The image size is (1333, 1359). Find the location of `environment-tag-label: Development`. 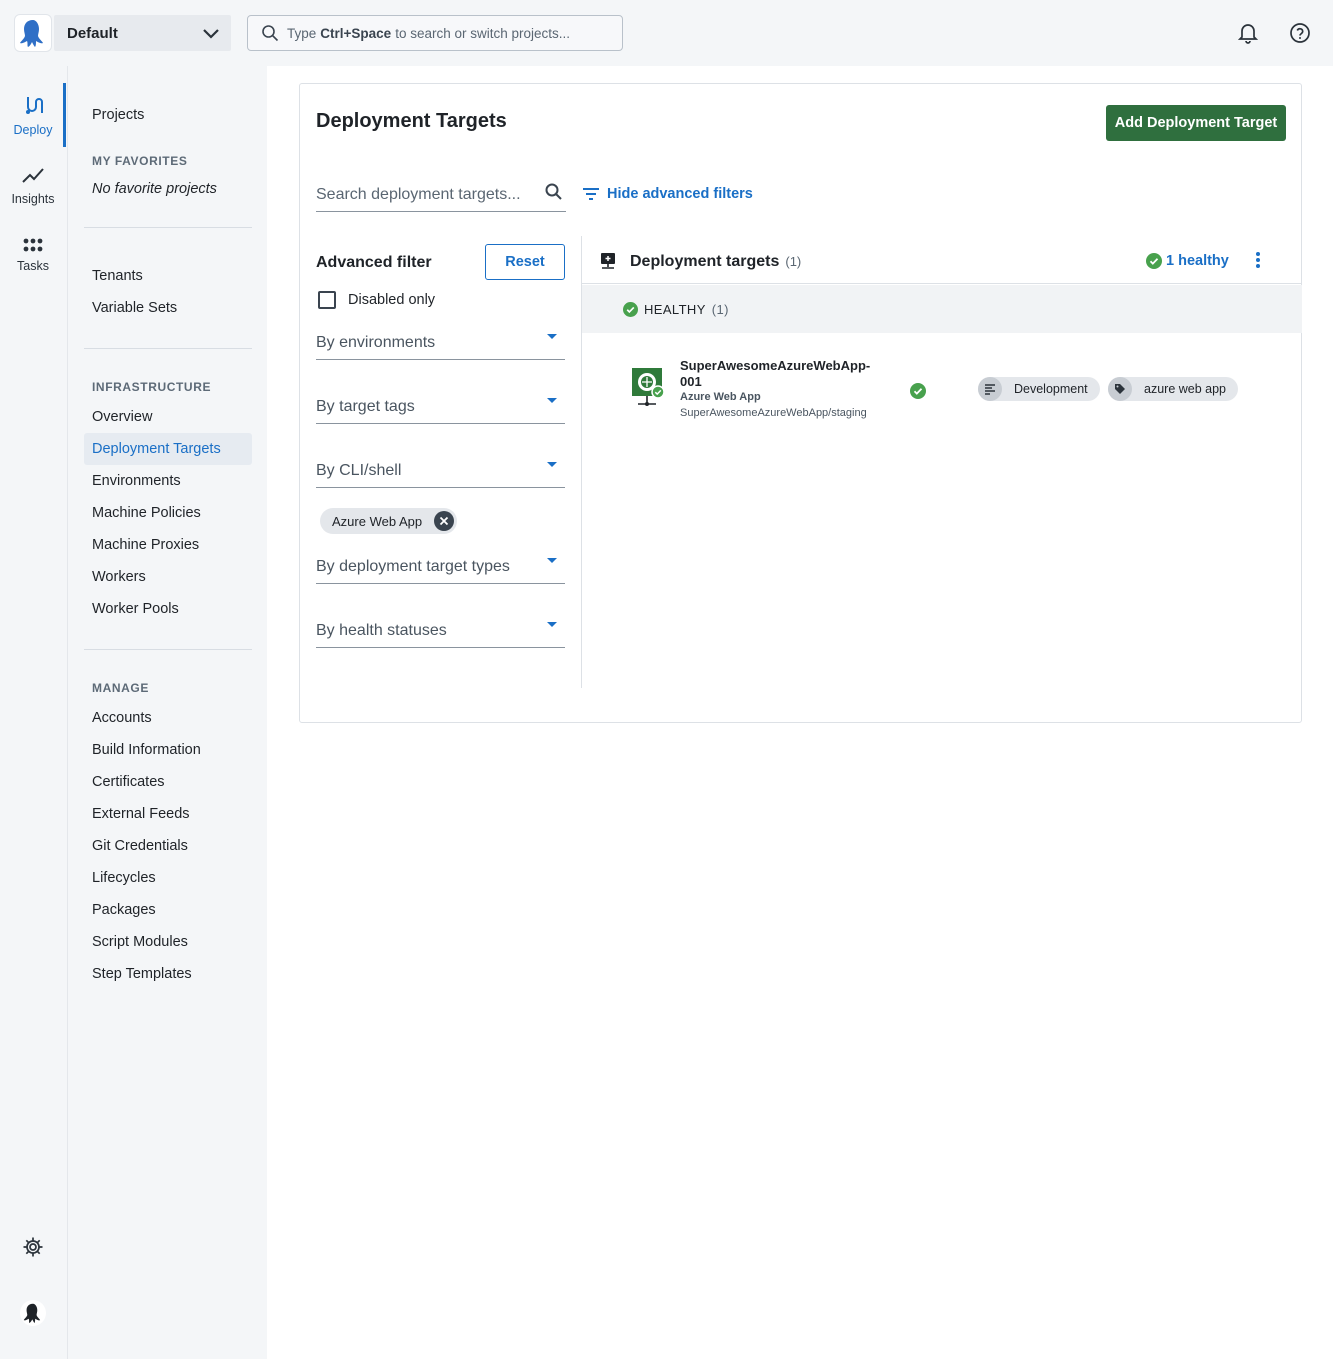

environment-tag-label: Development is located at coordinates (1051, 389).